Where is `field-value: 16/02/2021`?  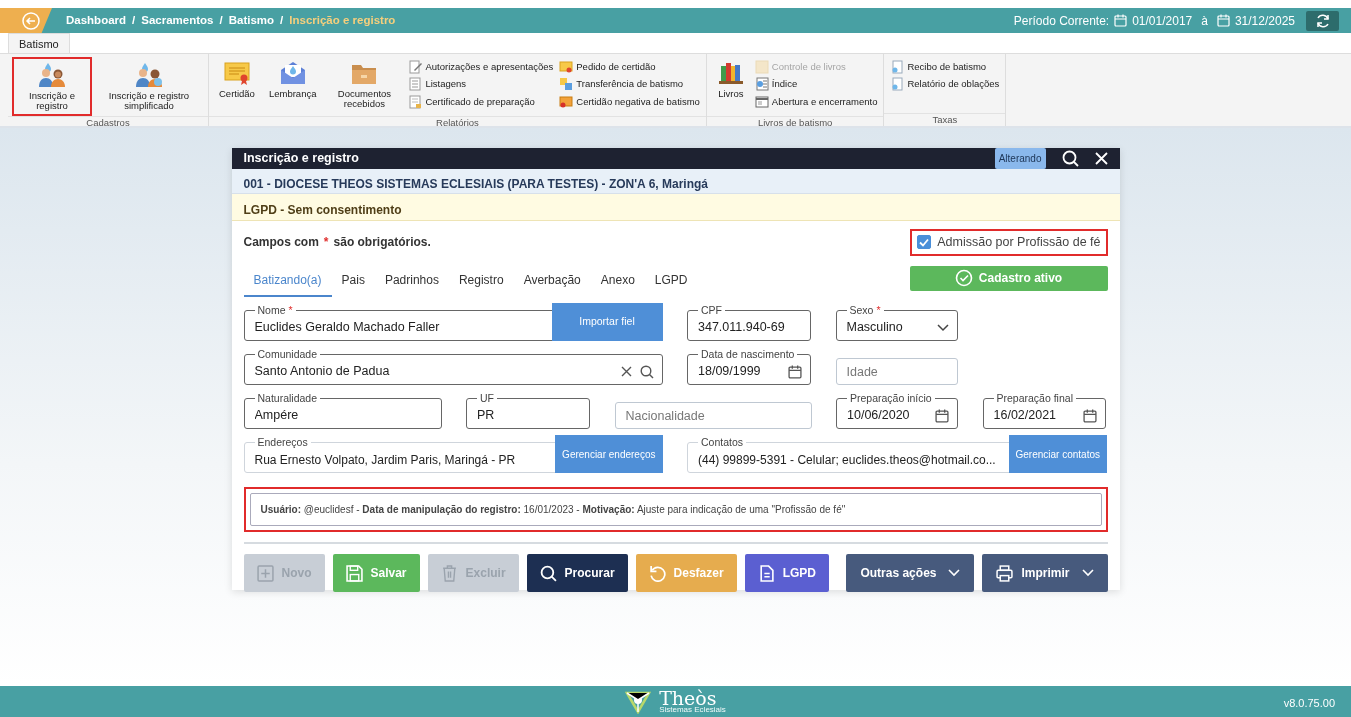 field-value: 16/02/2021 is located at coordinates (1038, 415).